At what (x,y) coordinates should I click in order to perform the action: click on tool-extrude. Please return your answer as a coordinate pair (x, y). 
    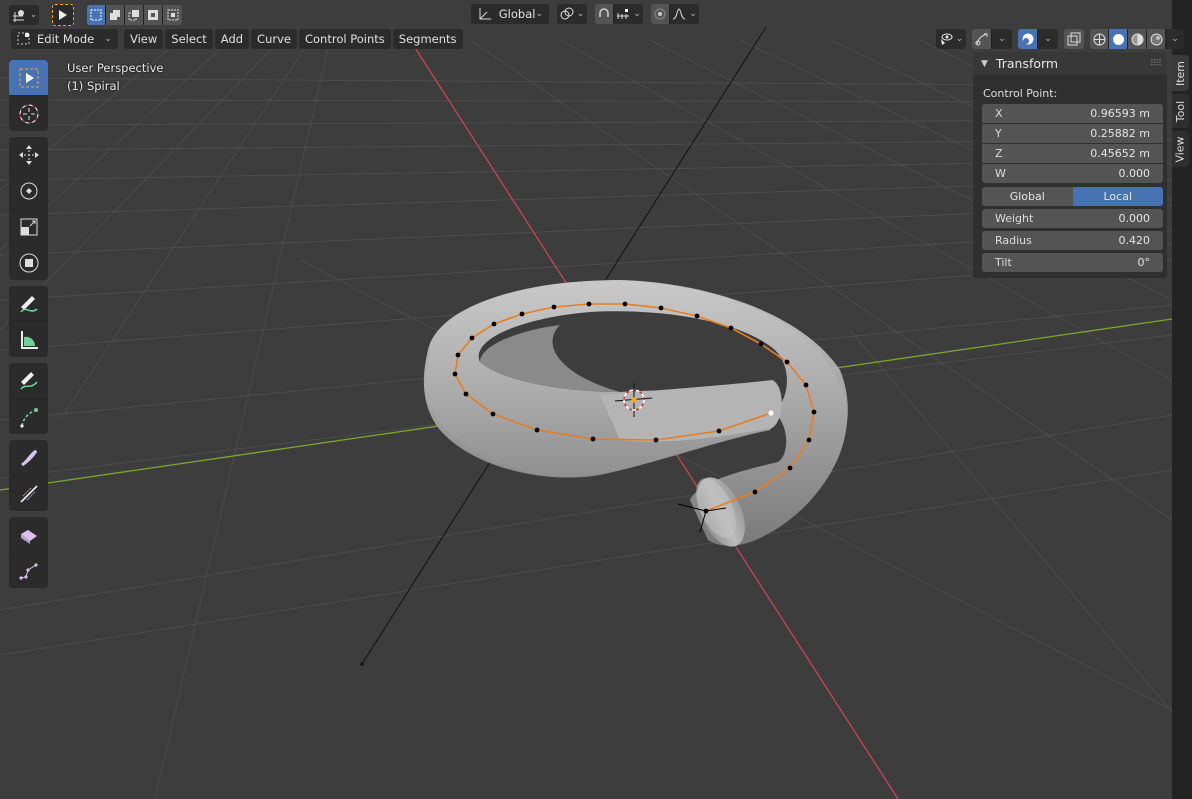
    Looking at the image, I should click on (28, 416).